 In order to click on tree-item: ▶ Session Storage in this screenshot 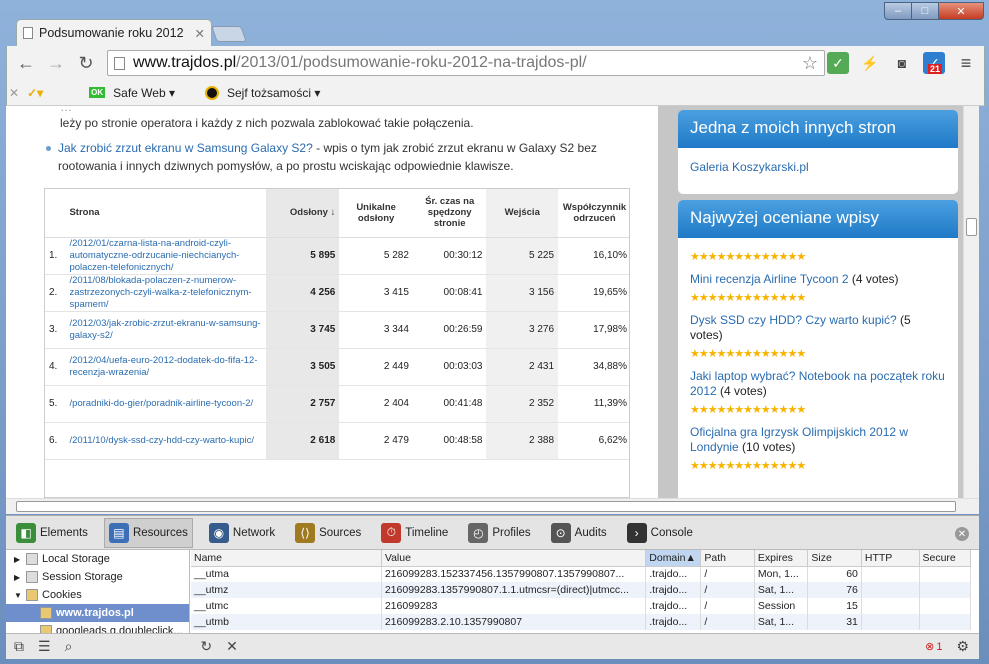, I will do `click(97, 577)`.